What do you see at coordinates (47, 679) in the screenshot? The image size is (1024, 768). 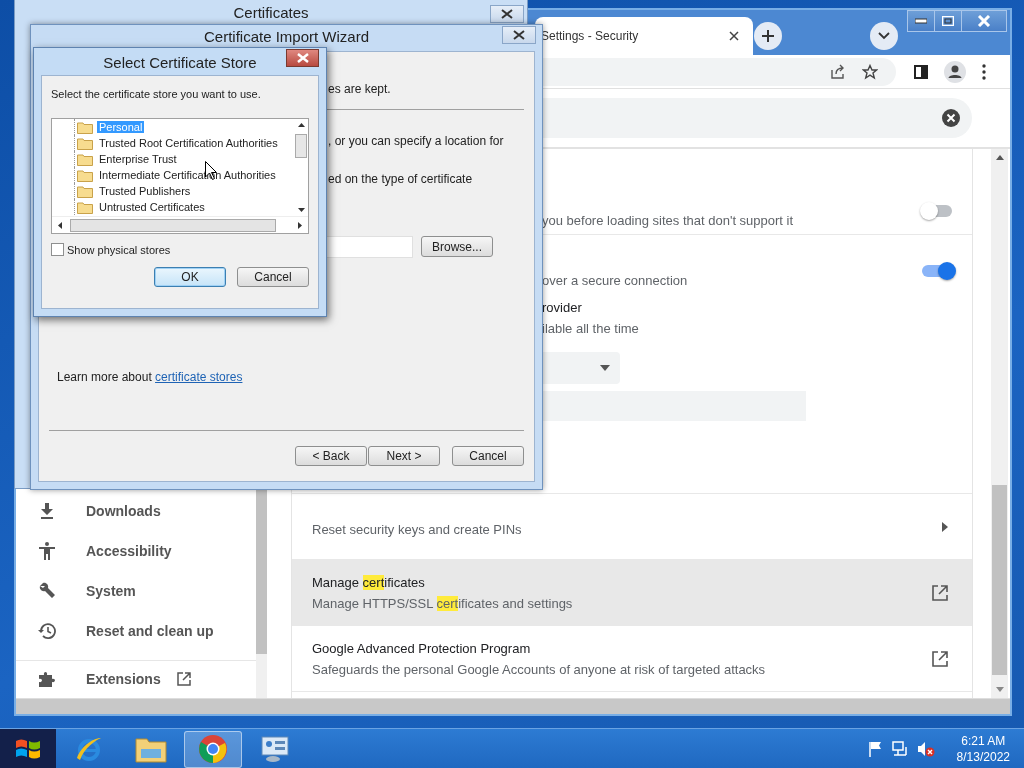 I see `puzzle-piece-icon` at bounding box center [47, 679].